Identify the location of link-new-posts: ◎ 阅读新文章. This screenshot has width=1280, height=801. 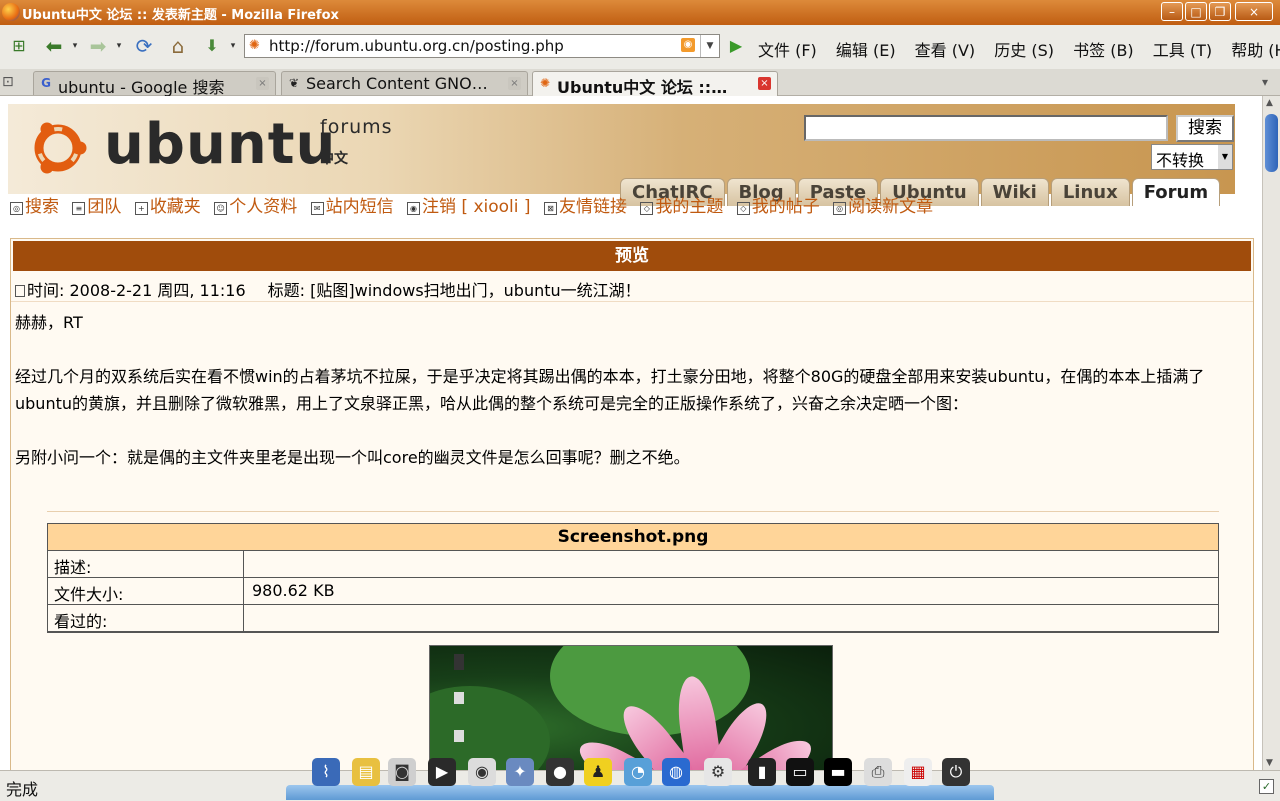
(883, 207).